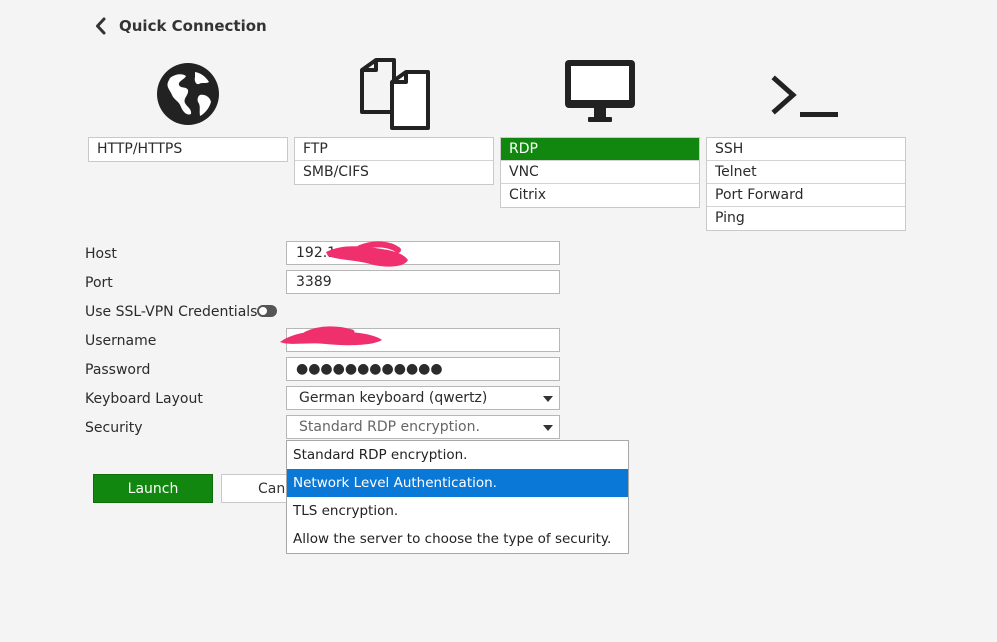 The height and width of the screenshot is (642, 997). I want to click on globe-icon, so click(188, 94).